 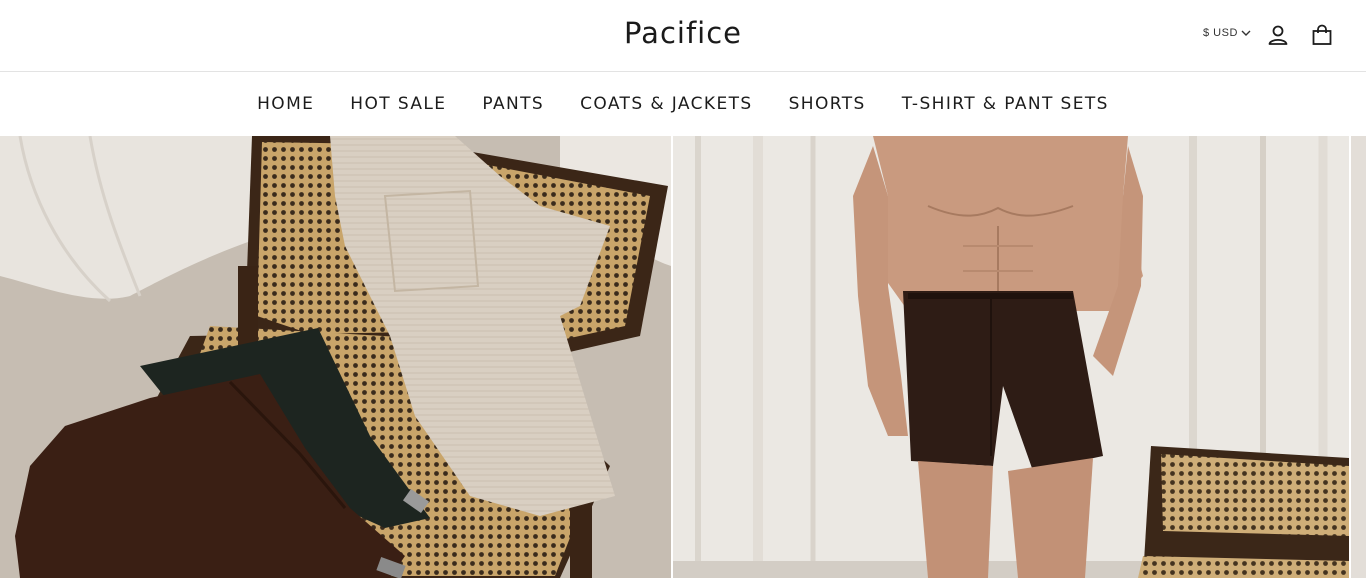 I want to click on store-logo: Pacifice, so click(x=683, y=33).